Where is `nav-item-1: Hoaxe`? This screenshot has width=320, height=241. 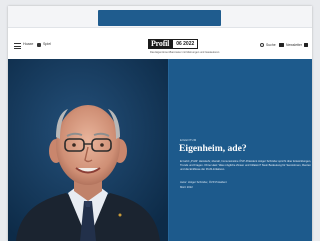 nav-item-1: Hoaxe is located at coordinates (28, 44).